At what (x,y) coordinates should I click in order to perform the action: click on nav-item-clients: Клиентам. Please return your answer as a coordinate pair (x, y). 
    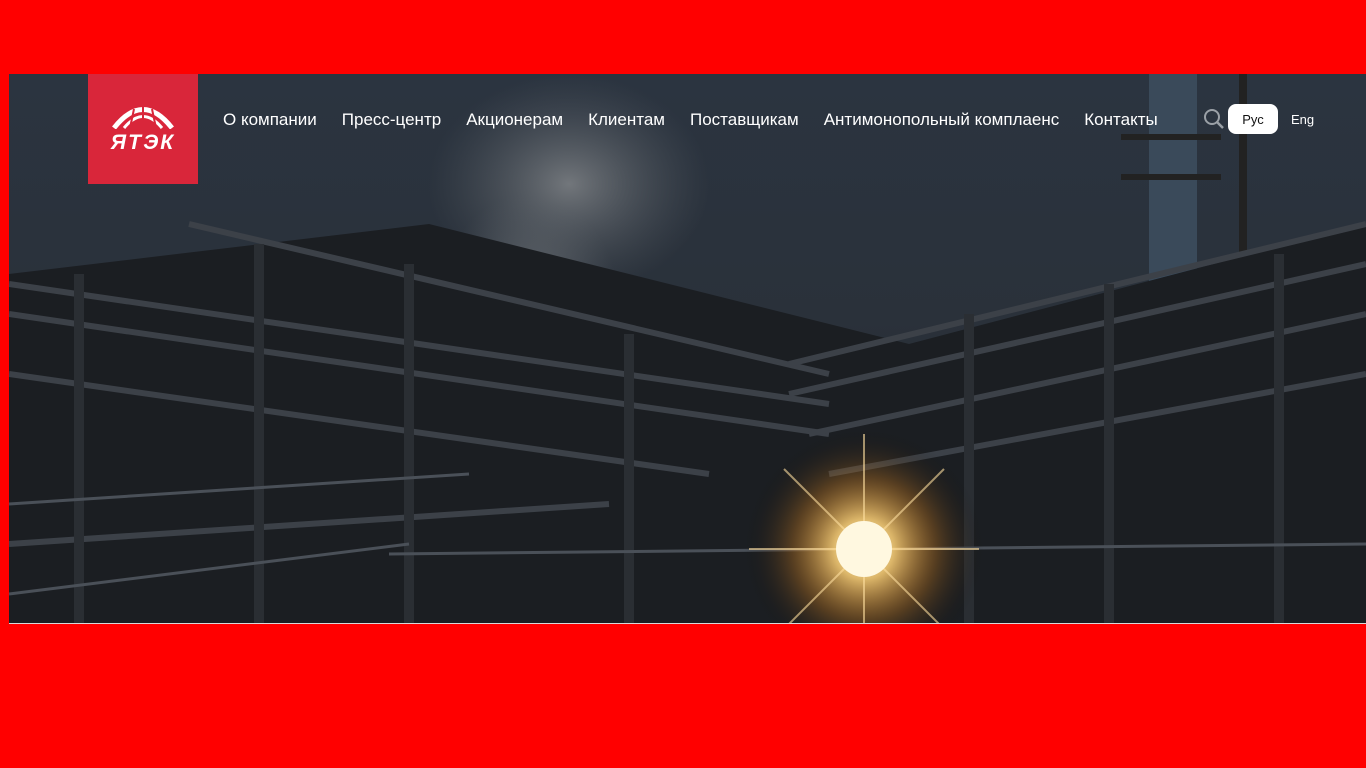
    Looking at the image, I should click on (626, 120).